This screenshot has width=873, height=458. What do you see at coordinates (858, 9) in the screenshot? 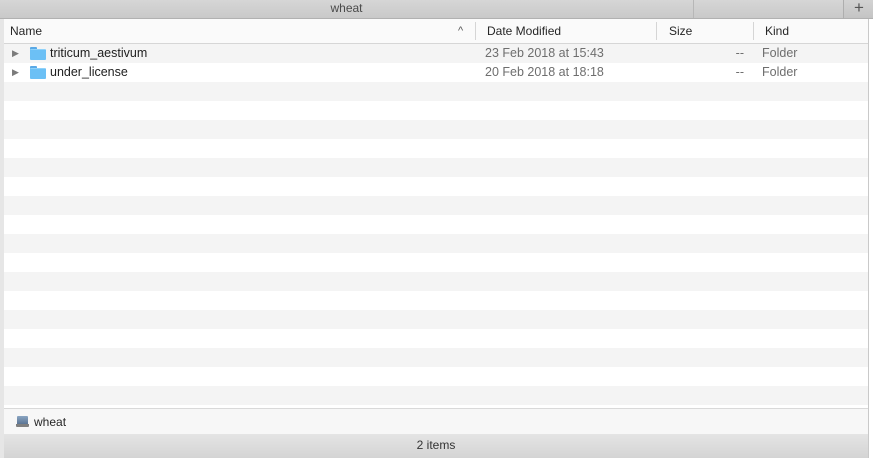
I see `new-tab-button: +` at bounding box center [858, 9].